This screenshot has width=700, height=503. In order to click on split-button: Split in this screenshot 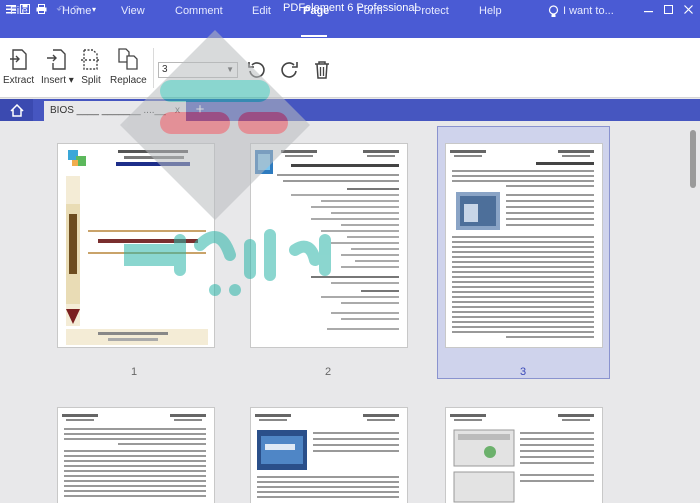, I will do `click(91, 66)`.